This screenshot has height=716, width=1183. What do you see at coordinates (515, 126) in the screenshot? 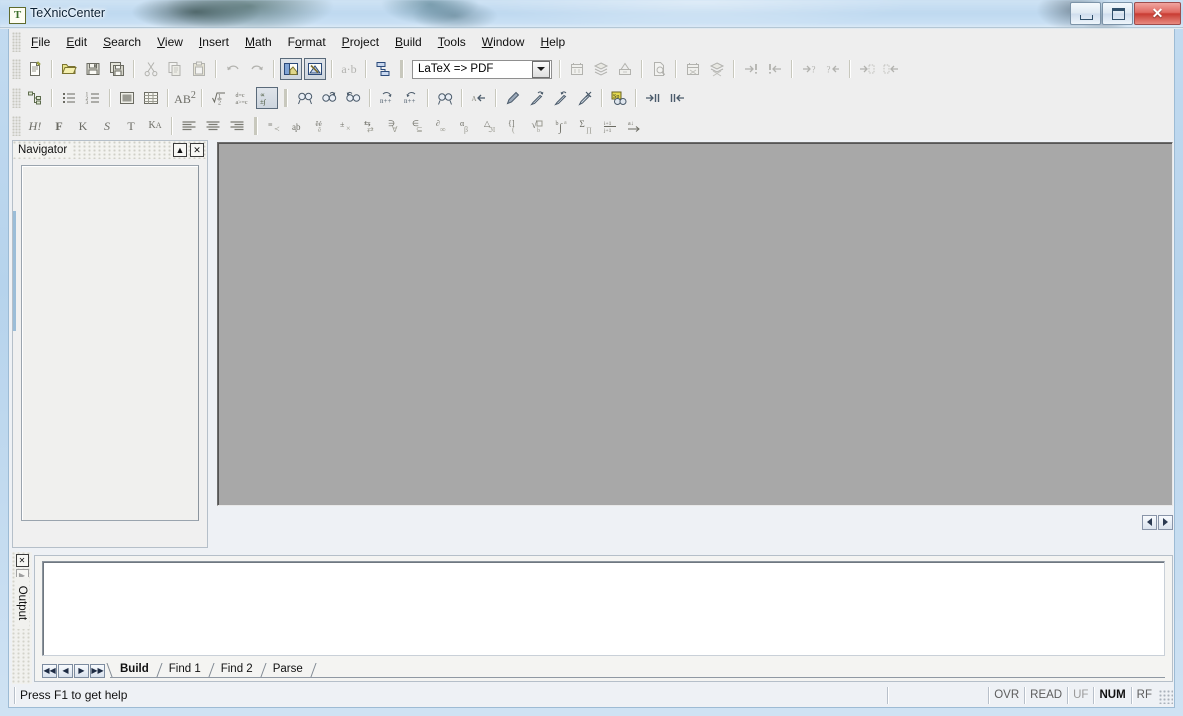
I see `symbol-delimiters-button: {](` at bounding box center [515, 126].